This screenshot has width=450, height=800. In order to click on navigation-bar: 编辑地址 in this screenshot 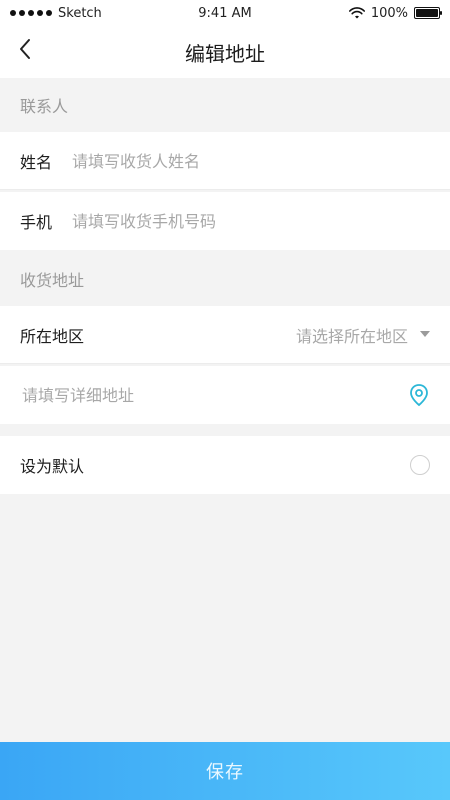, I will do `click(225, 52)`.